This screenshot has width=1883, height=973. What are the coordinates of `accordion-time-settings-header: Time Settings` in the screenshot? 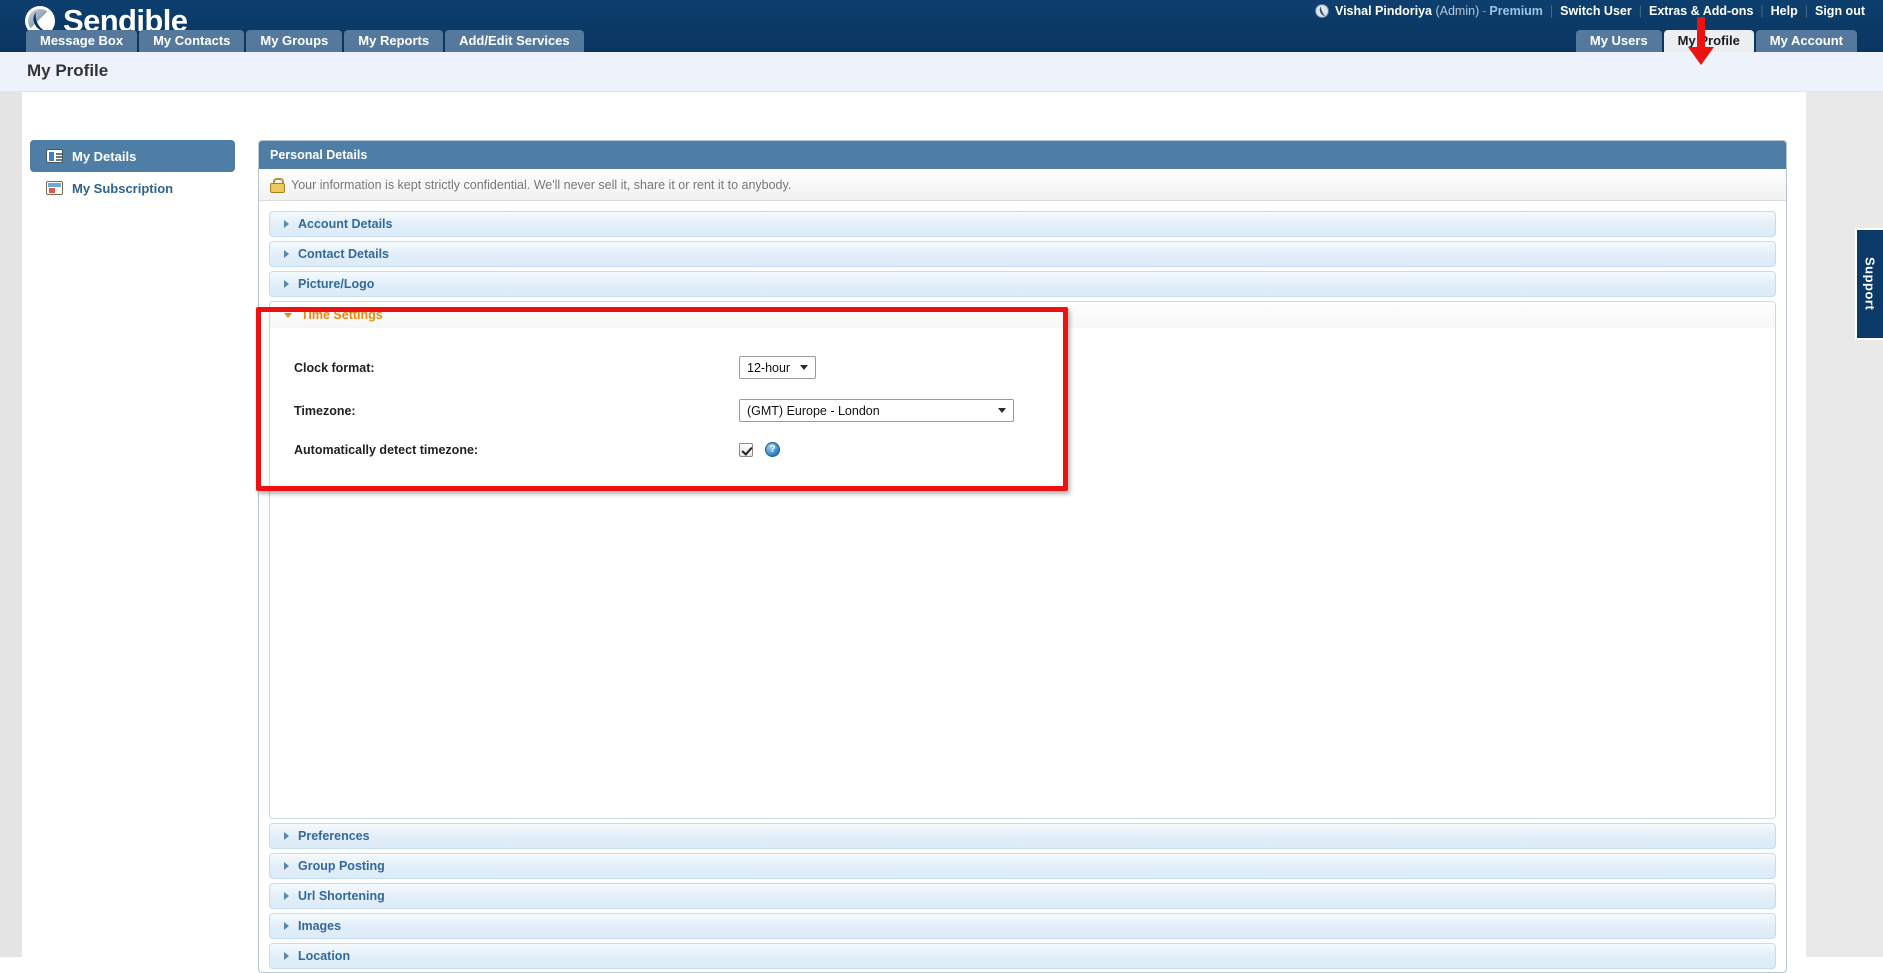 It's located at (1022, 315).